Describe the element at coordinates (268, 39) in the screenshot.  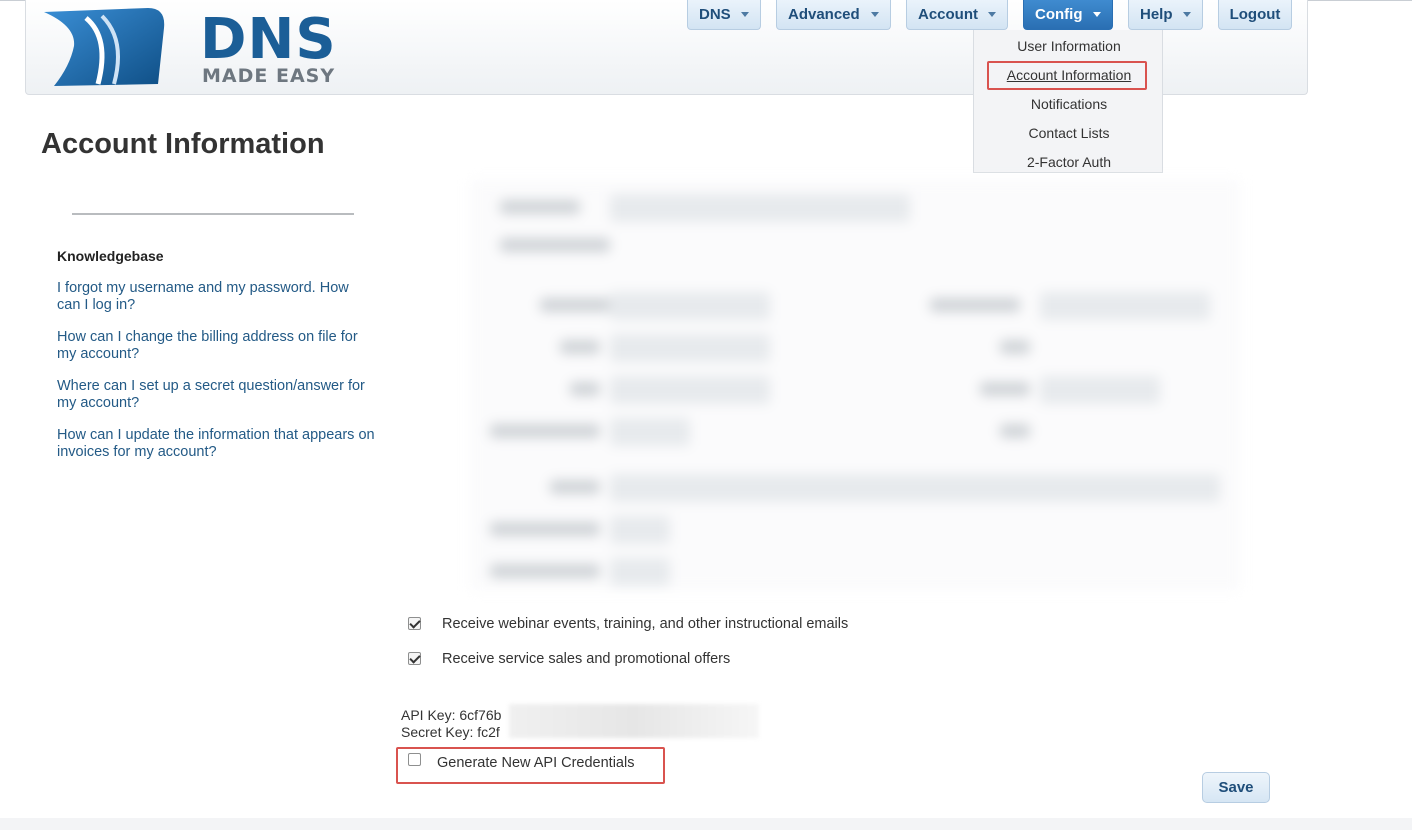
I see `logo-text: DNS` at that location.